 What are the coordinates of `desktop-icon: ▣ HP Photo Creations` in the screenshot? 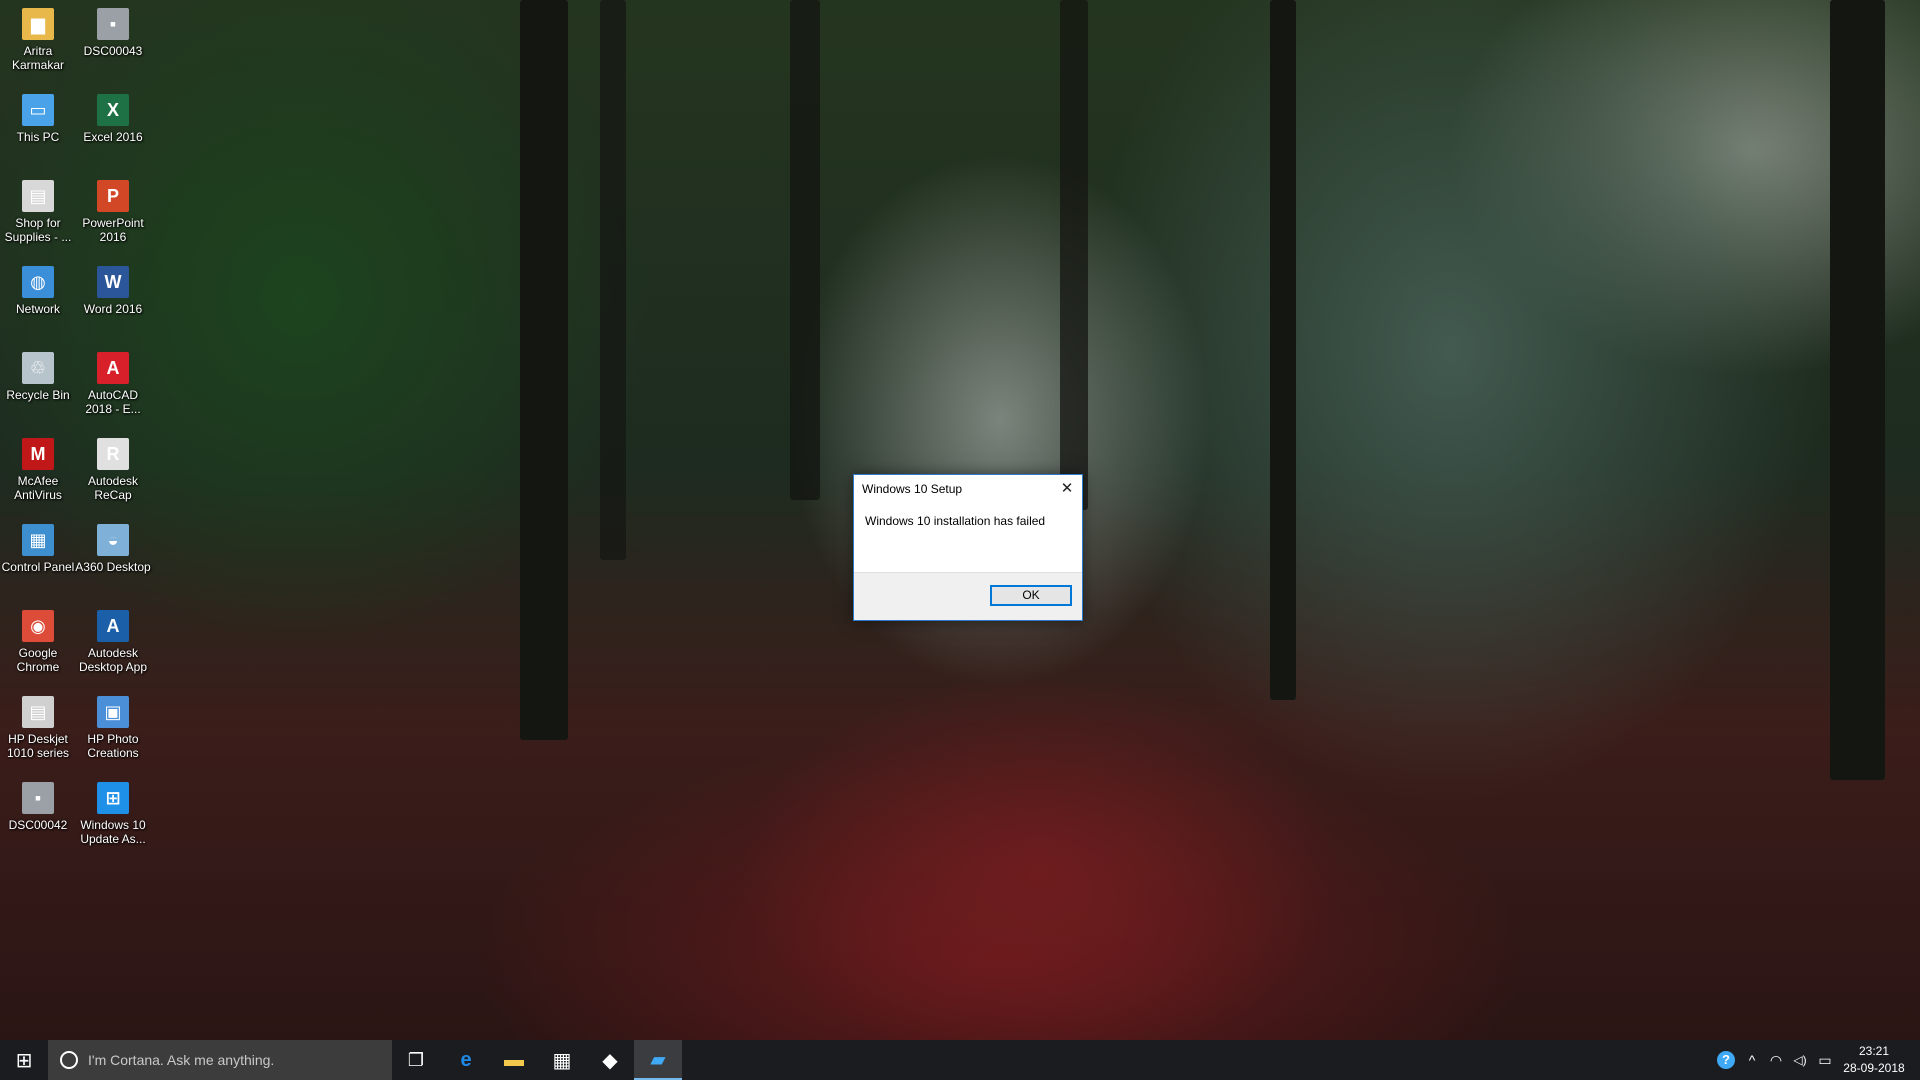 It's located at (113, 724).